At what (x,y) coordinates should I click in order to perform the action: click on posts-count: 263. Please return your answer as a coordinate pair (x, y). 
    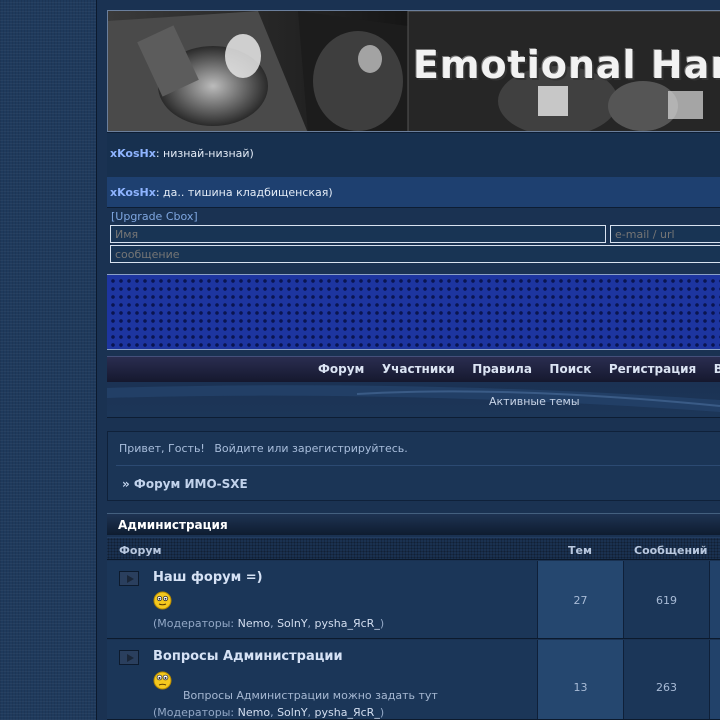
    Looking at the image, I should click on (666, 687).